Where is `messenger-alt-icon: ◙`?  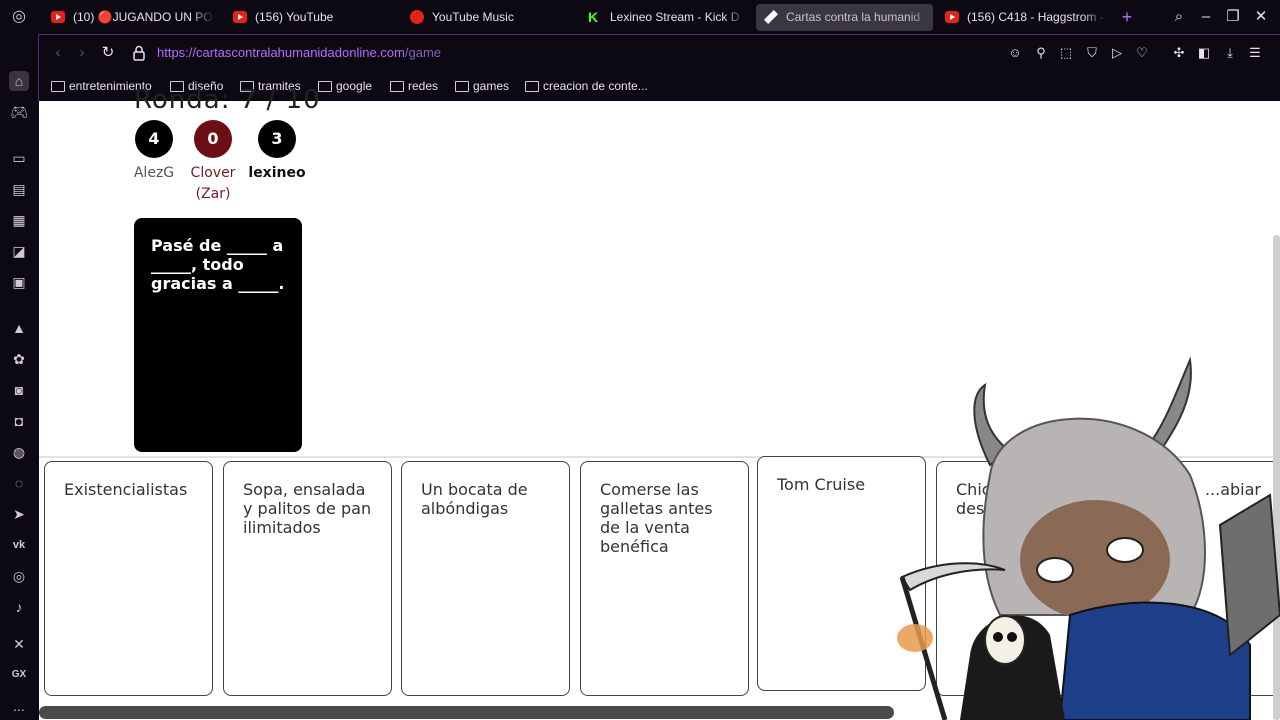 messenger-alt-icon: ◙ is located at coordinates (19, 390).